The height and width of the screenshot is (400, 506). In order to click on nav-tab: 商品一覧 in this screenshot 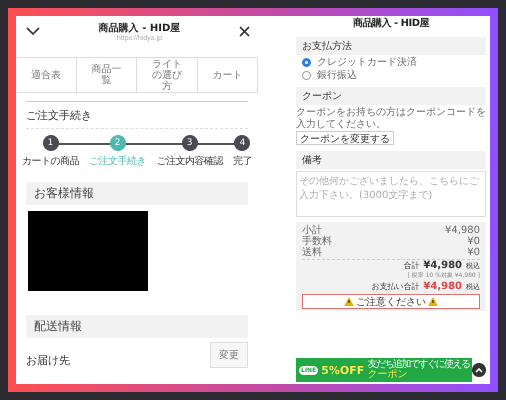, I will do `click(106, 75)`.